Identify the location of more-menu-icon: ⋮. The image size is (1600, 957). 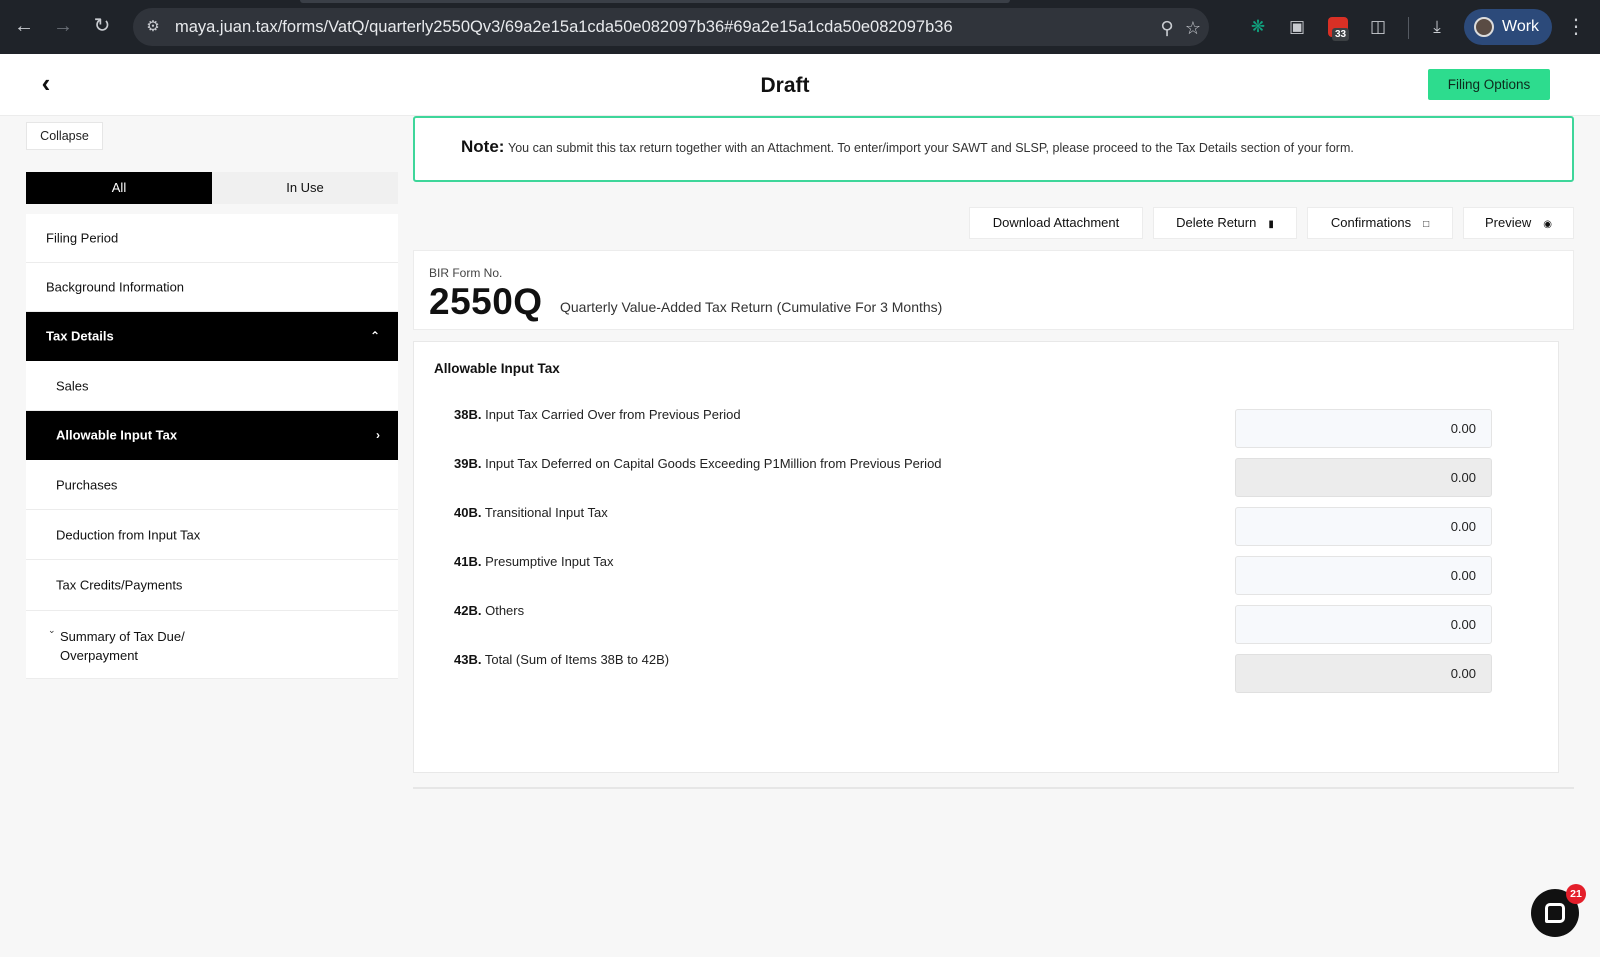
(1576, 27).